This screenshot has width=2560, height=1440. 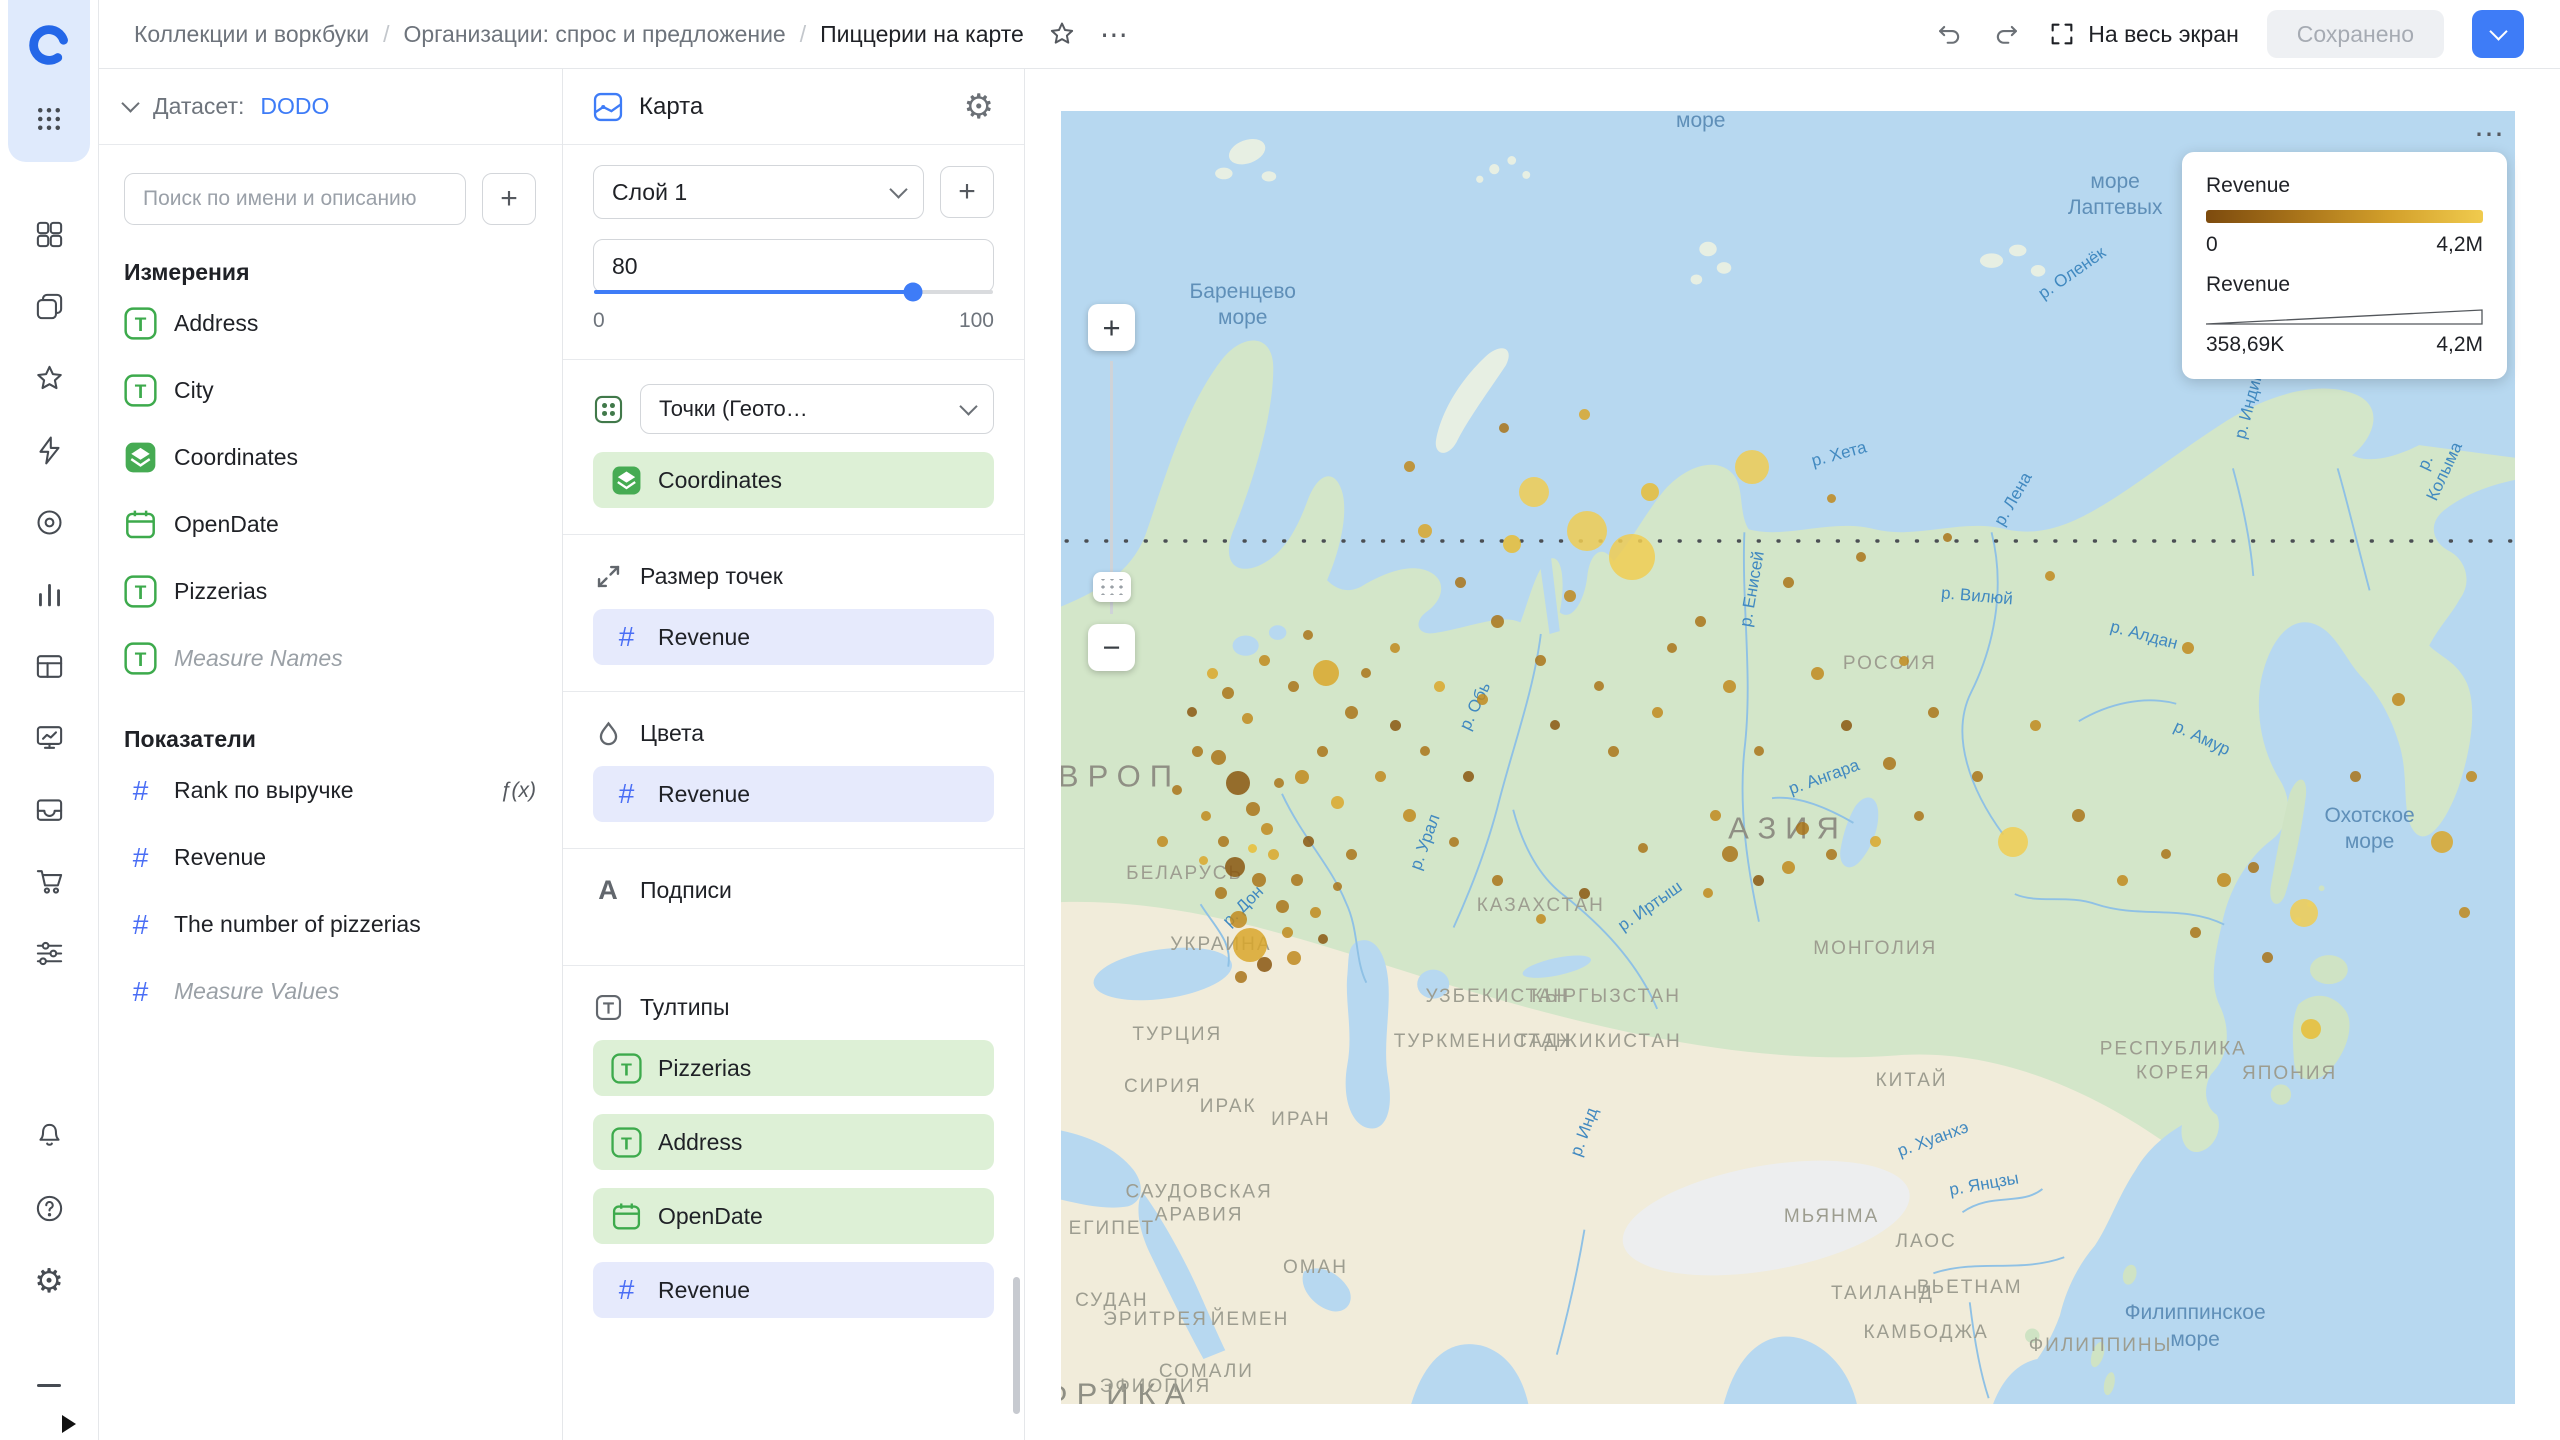 What do you see at coordinates (1062, 34) in the screenshot?
I see `favorite-star-icon` at bounding box center [1062, 34].